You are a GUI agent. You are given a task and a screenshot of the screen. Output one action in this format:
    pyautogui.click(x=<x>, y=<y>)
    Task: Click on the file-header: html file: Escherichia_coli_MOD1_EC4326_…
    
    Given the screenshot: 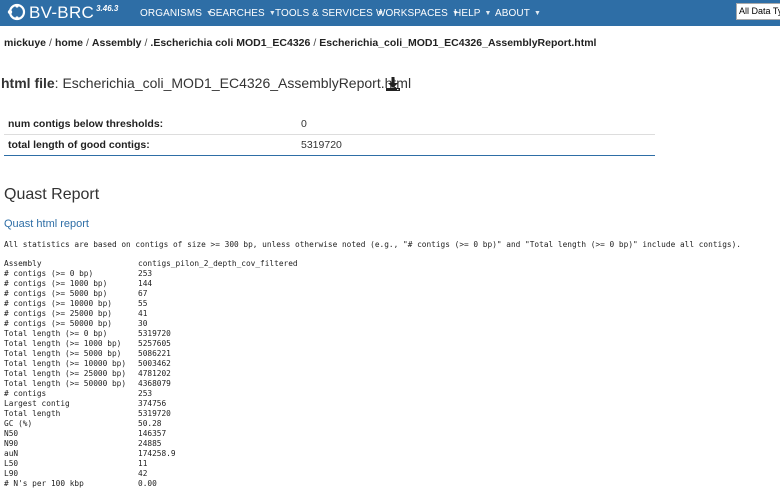 What is the action you would take?
    pyautogui.click(x=206, y=83)
    